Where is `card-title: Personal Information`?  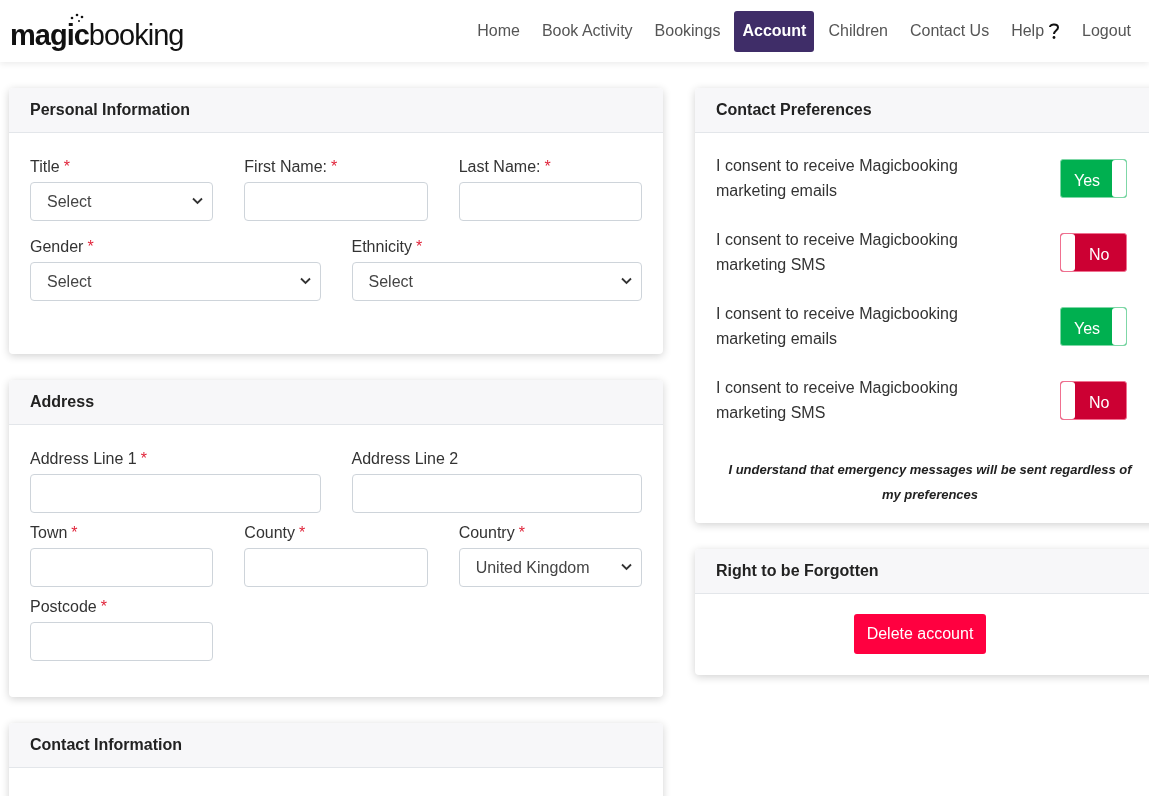
card-title: Personal Information is located at coordinates (110, 110).